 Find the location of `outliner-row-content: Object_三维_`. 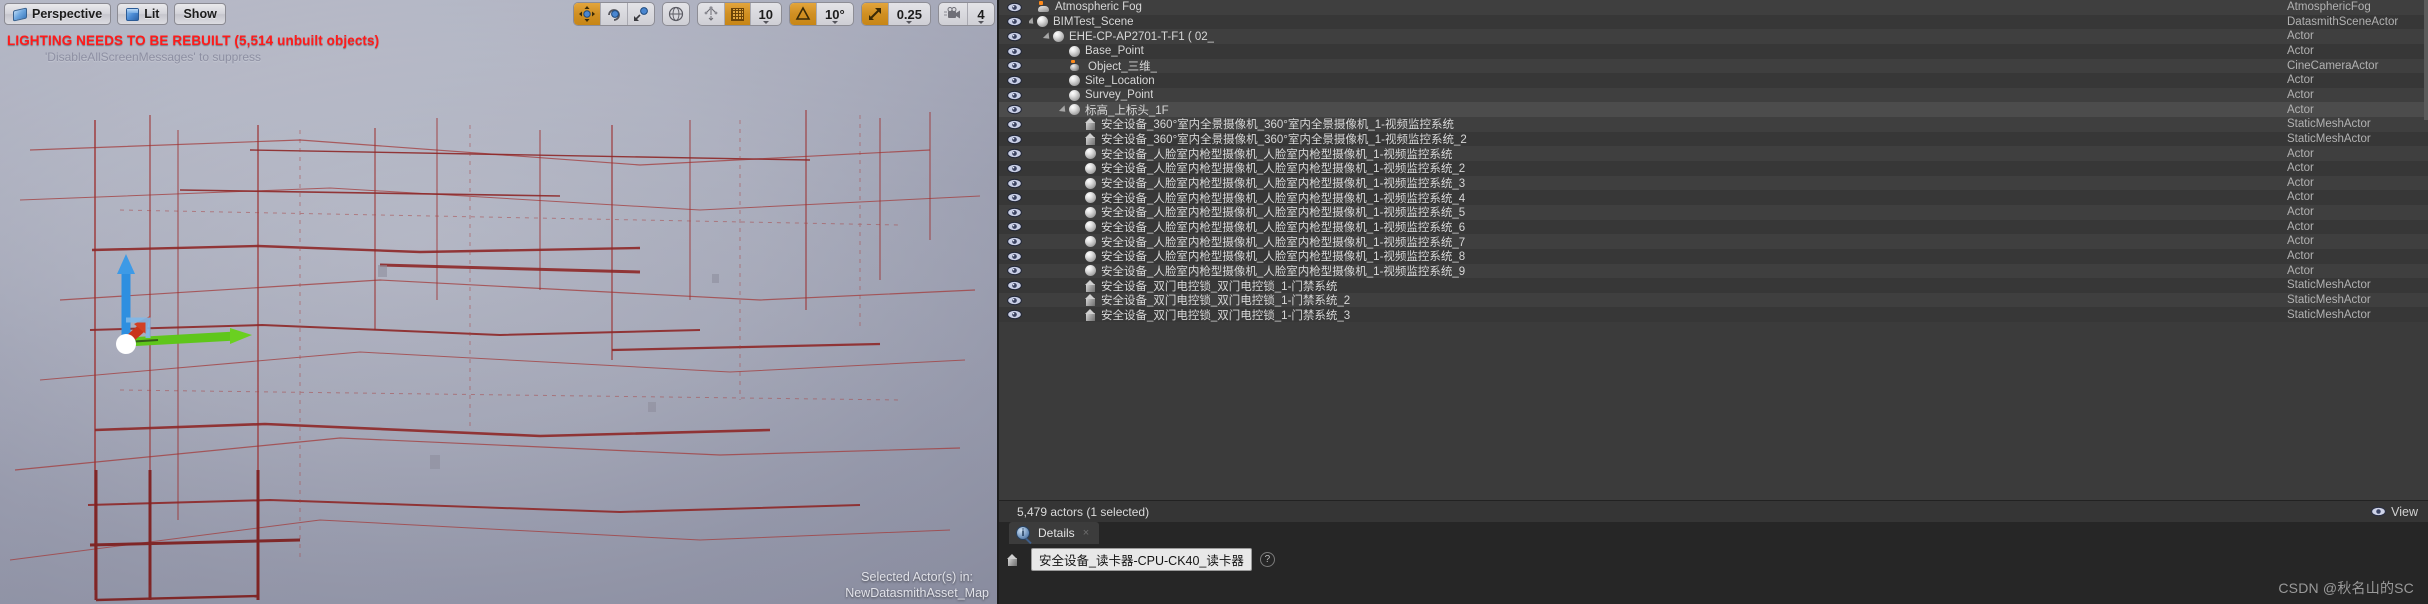

outliner-row-content: Object_三维_ is located at coordinates (1728, 66).